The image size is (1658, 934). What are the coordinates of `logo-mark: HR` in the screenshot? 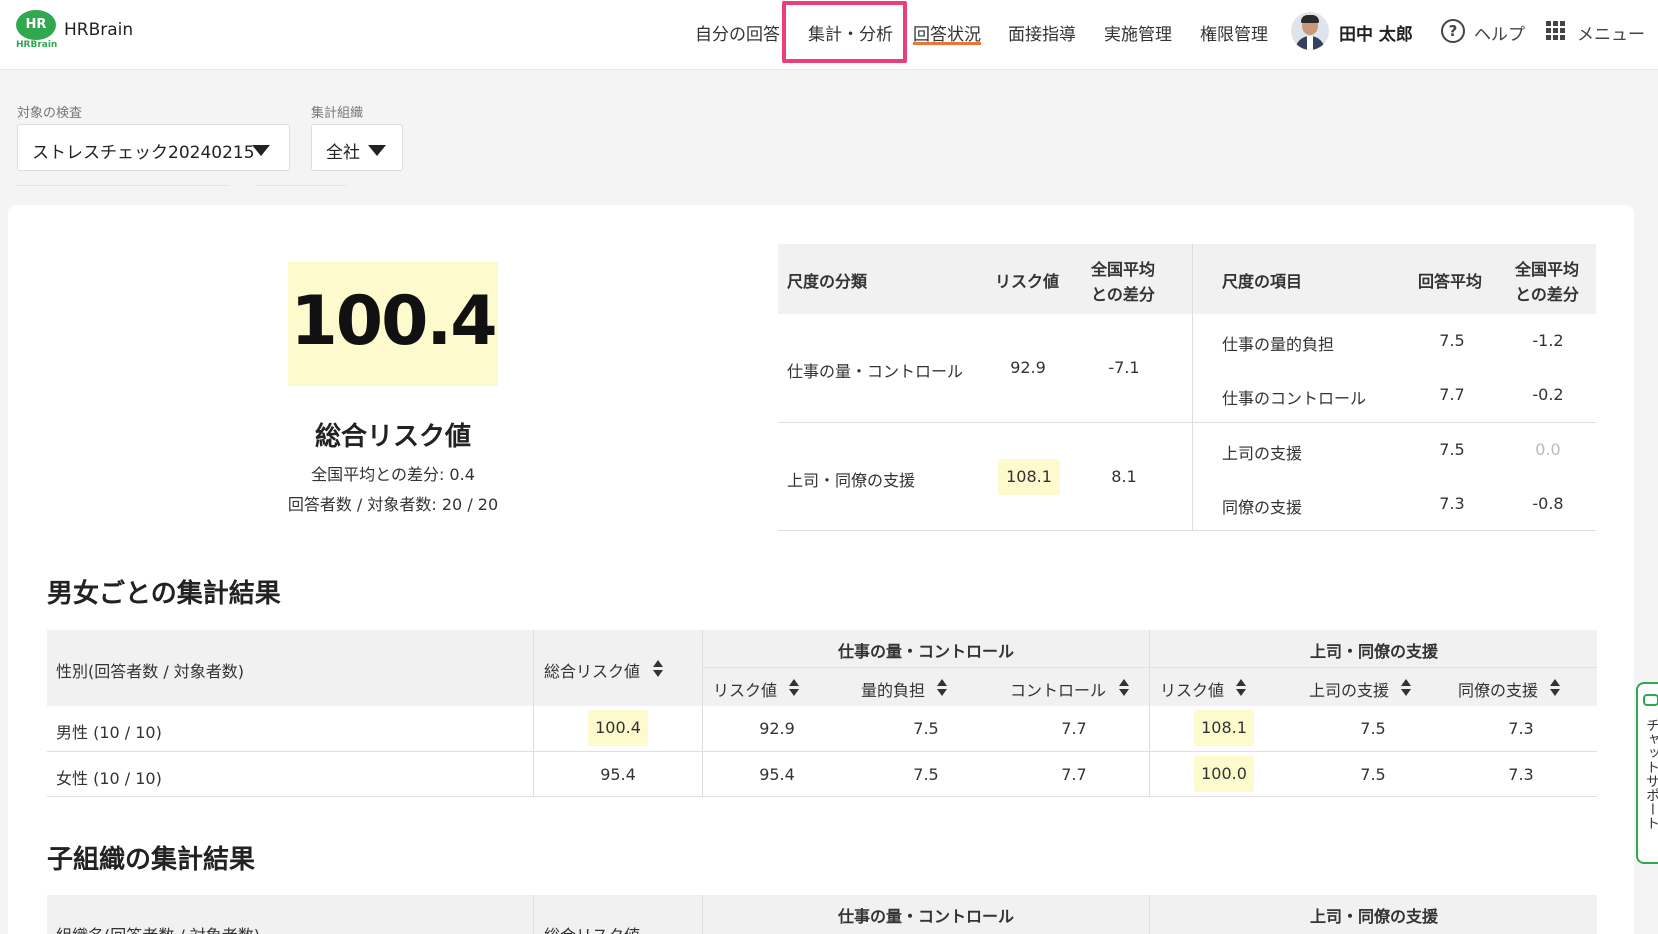 It's located at (36, 25).